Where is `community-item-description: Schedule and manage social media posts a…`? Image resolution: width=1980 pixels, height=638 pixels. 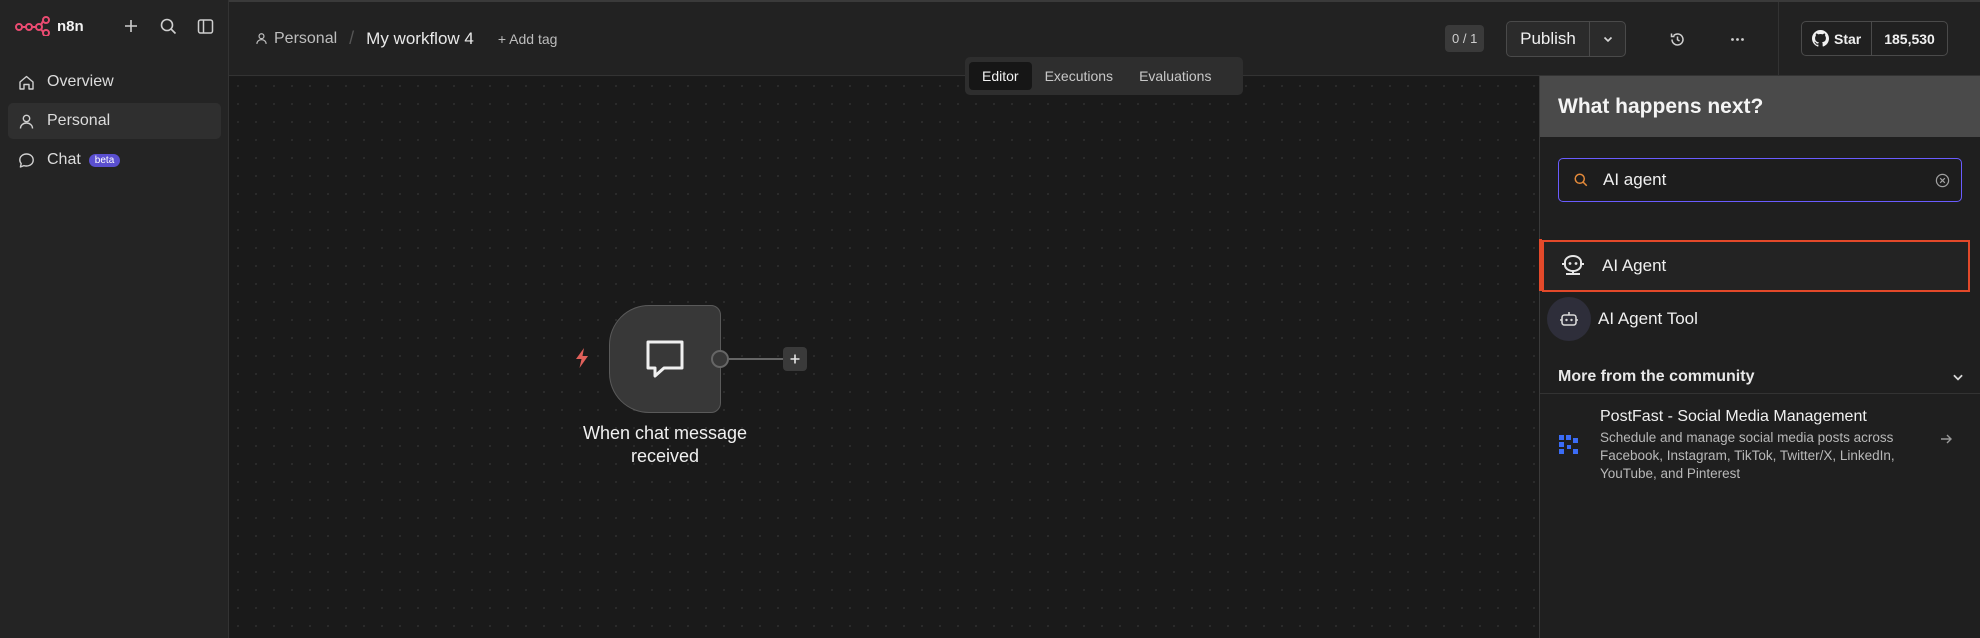 community-item-description: Schedule and manage social media posts a… is located at coordinates (1747, 455).